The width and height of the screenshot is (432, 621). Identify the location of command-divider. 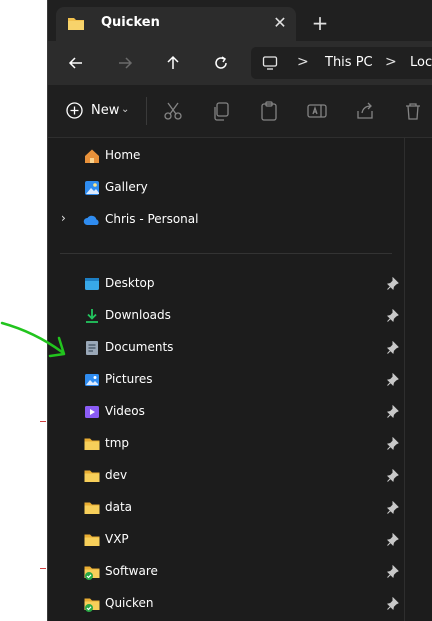
(146, 111).